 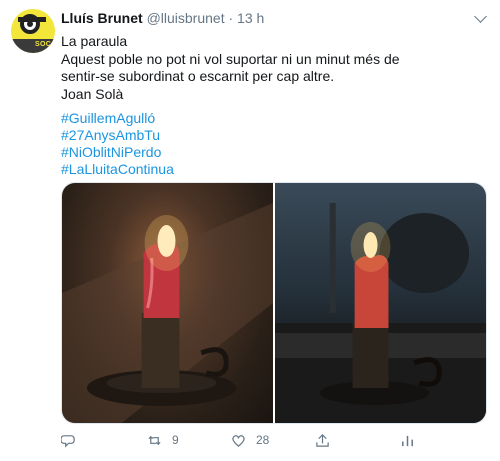 What do you see at coordinates (480, 16) in the screenshot?
I see `chevron-down-icon` at bounding box center [480, 16].